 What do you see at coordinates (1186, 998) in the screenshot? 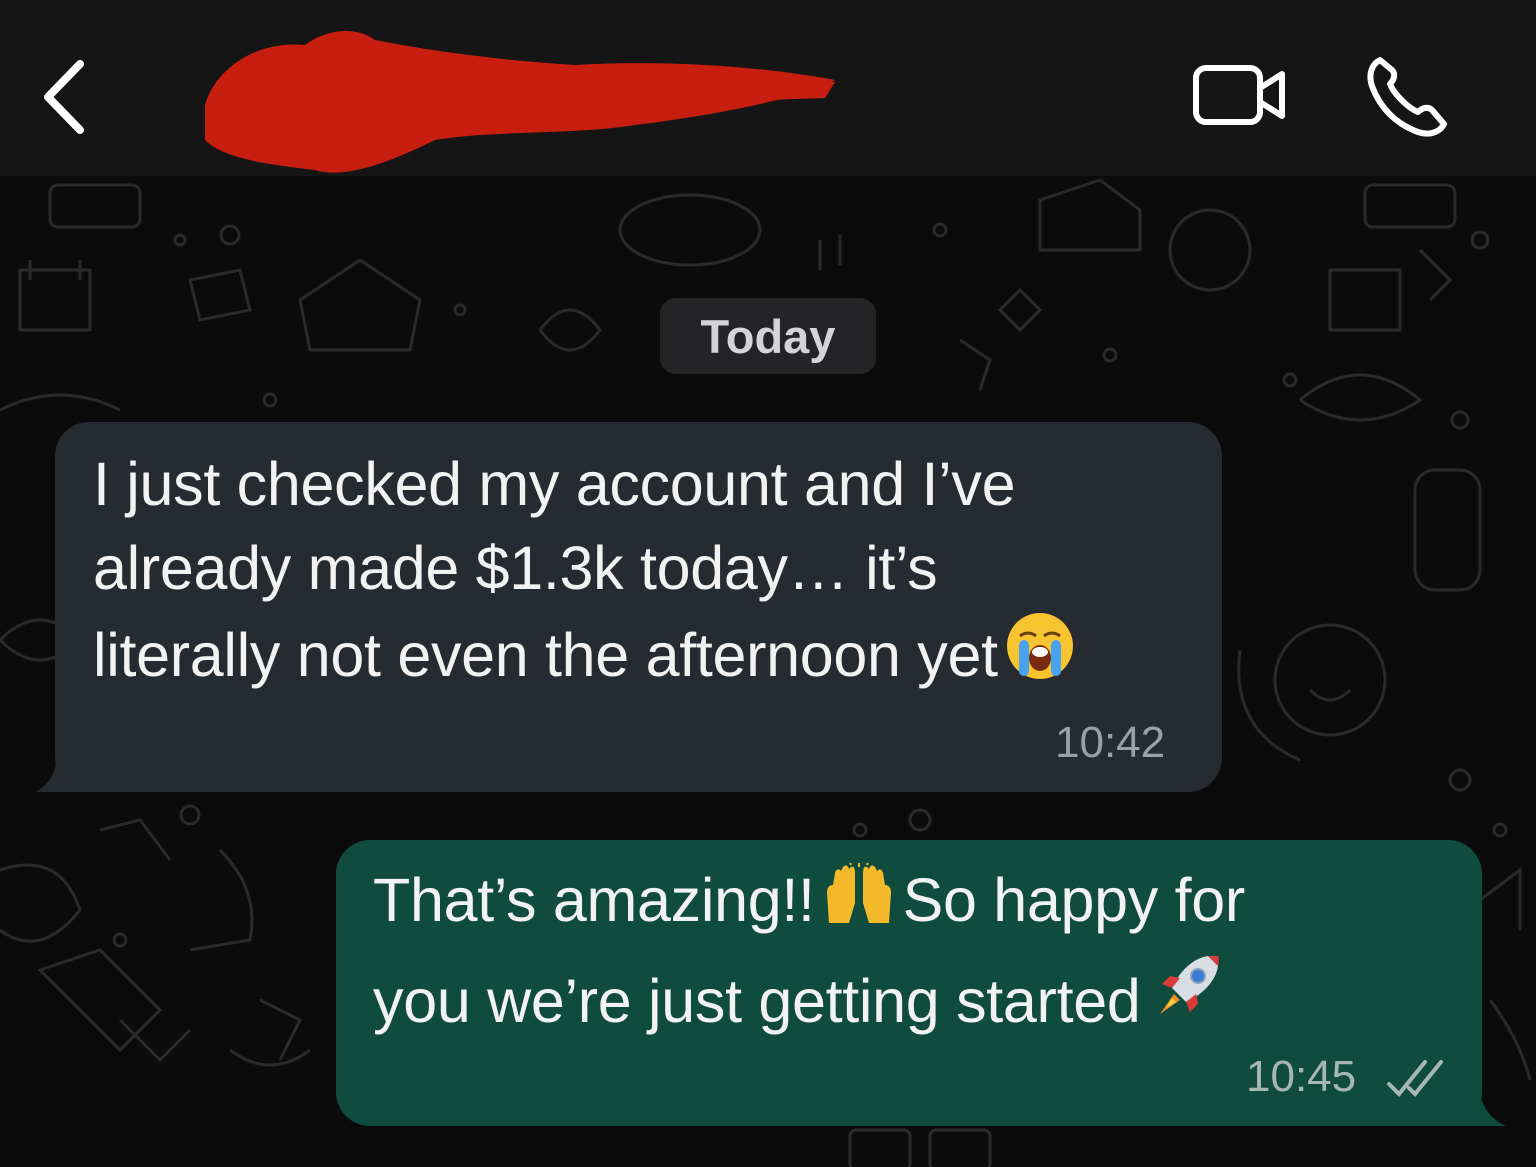
I see `rocket-emoji` at bounding box center [1186, 998].